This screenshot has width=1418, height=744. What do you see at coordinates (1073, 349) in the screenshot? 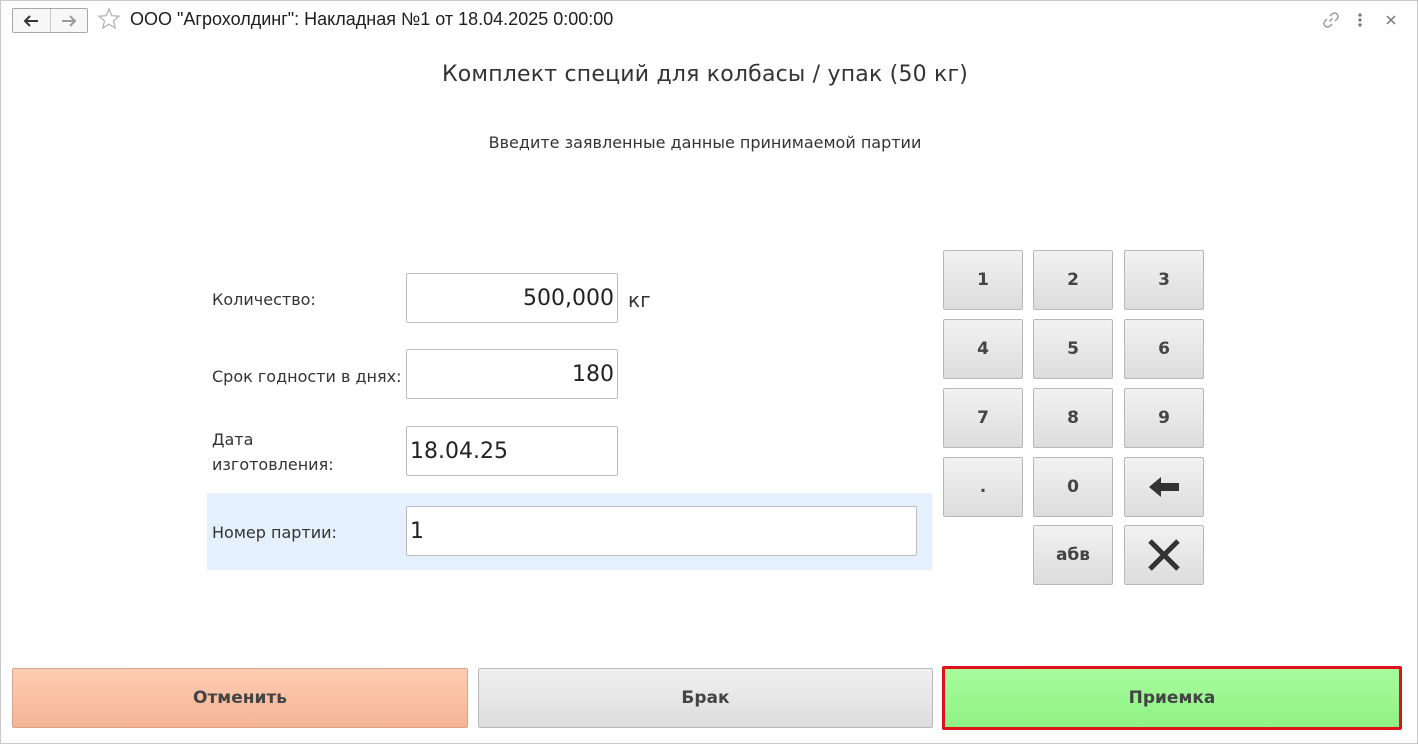
I see `key-5: 5` at bounding box center [1073, 349].